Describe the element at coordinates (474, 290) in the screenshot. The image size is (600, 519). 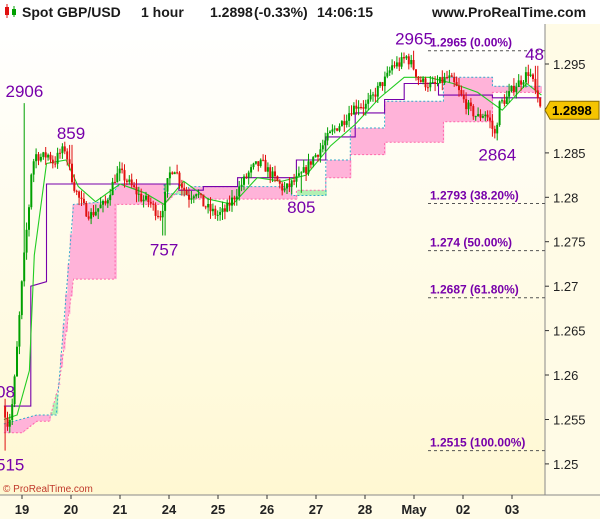
I see `fib-level-label: 1.2687 (61.80%)` at that location.